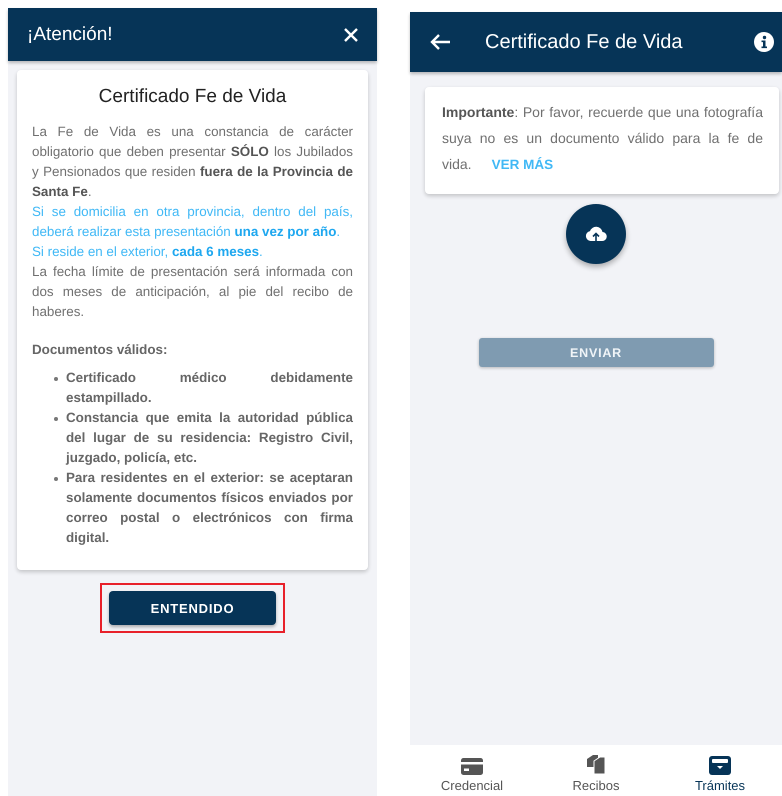 Image resolution: width=782 pixels, height=796 pixels. What do you see at coordinates (192, 292) in the screenshot?
I see `paragraph: La fecha límite de presentación será informada con dos meses de anticipación, al pie del recibo de haberes.` at bounding box center [192, 292].